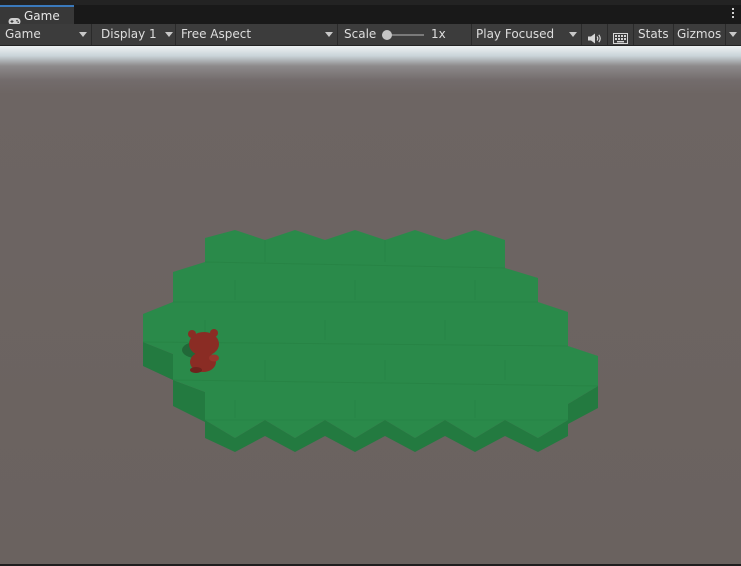 This screenshot has width=741, height=566. Describe the element at coordinates (257, 34) in the screenshot. I see `aspect-dropdown: Free Aspect` at that location.